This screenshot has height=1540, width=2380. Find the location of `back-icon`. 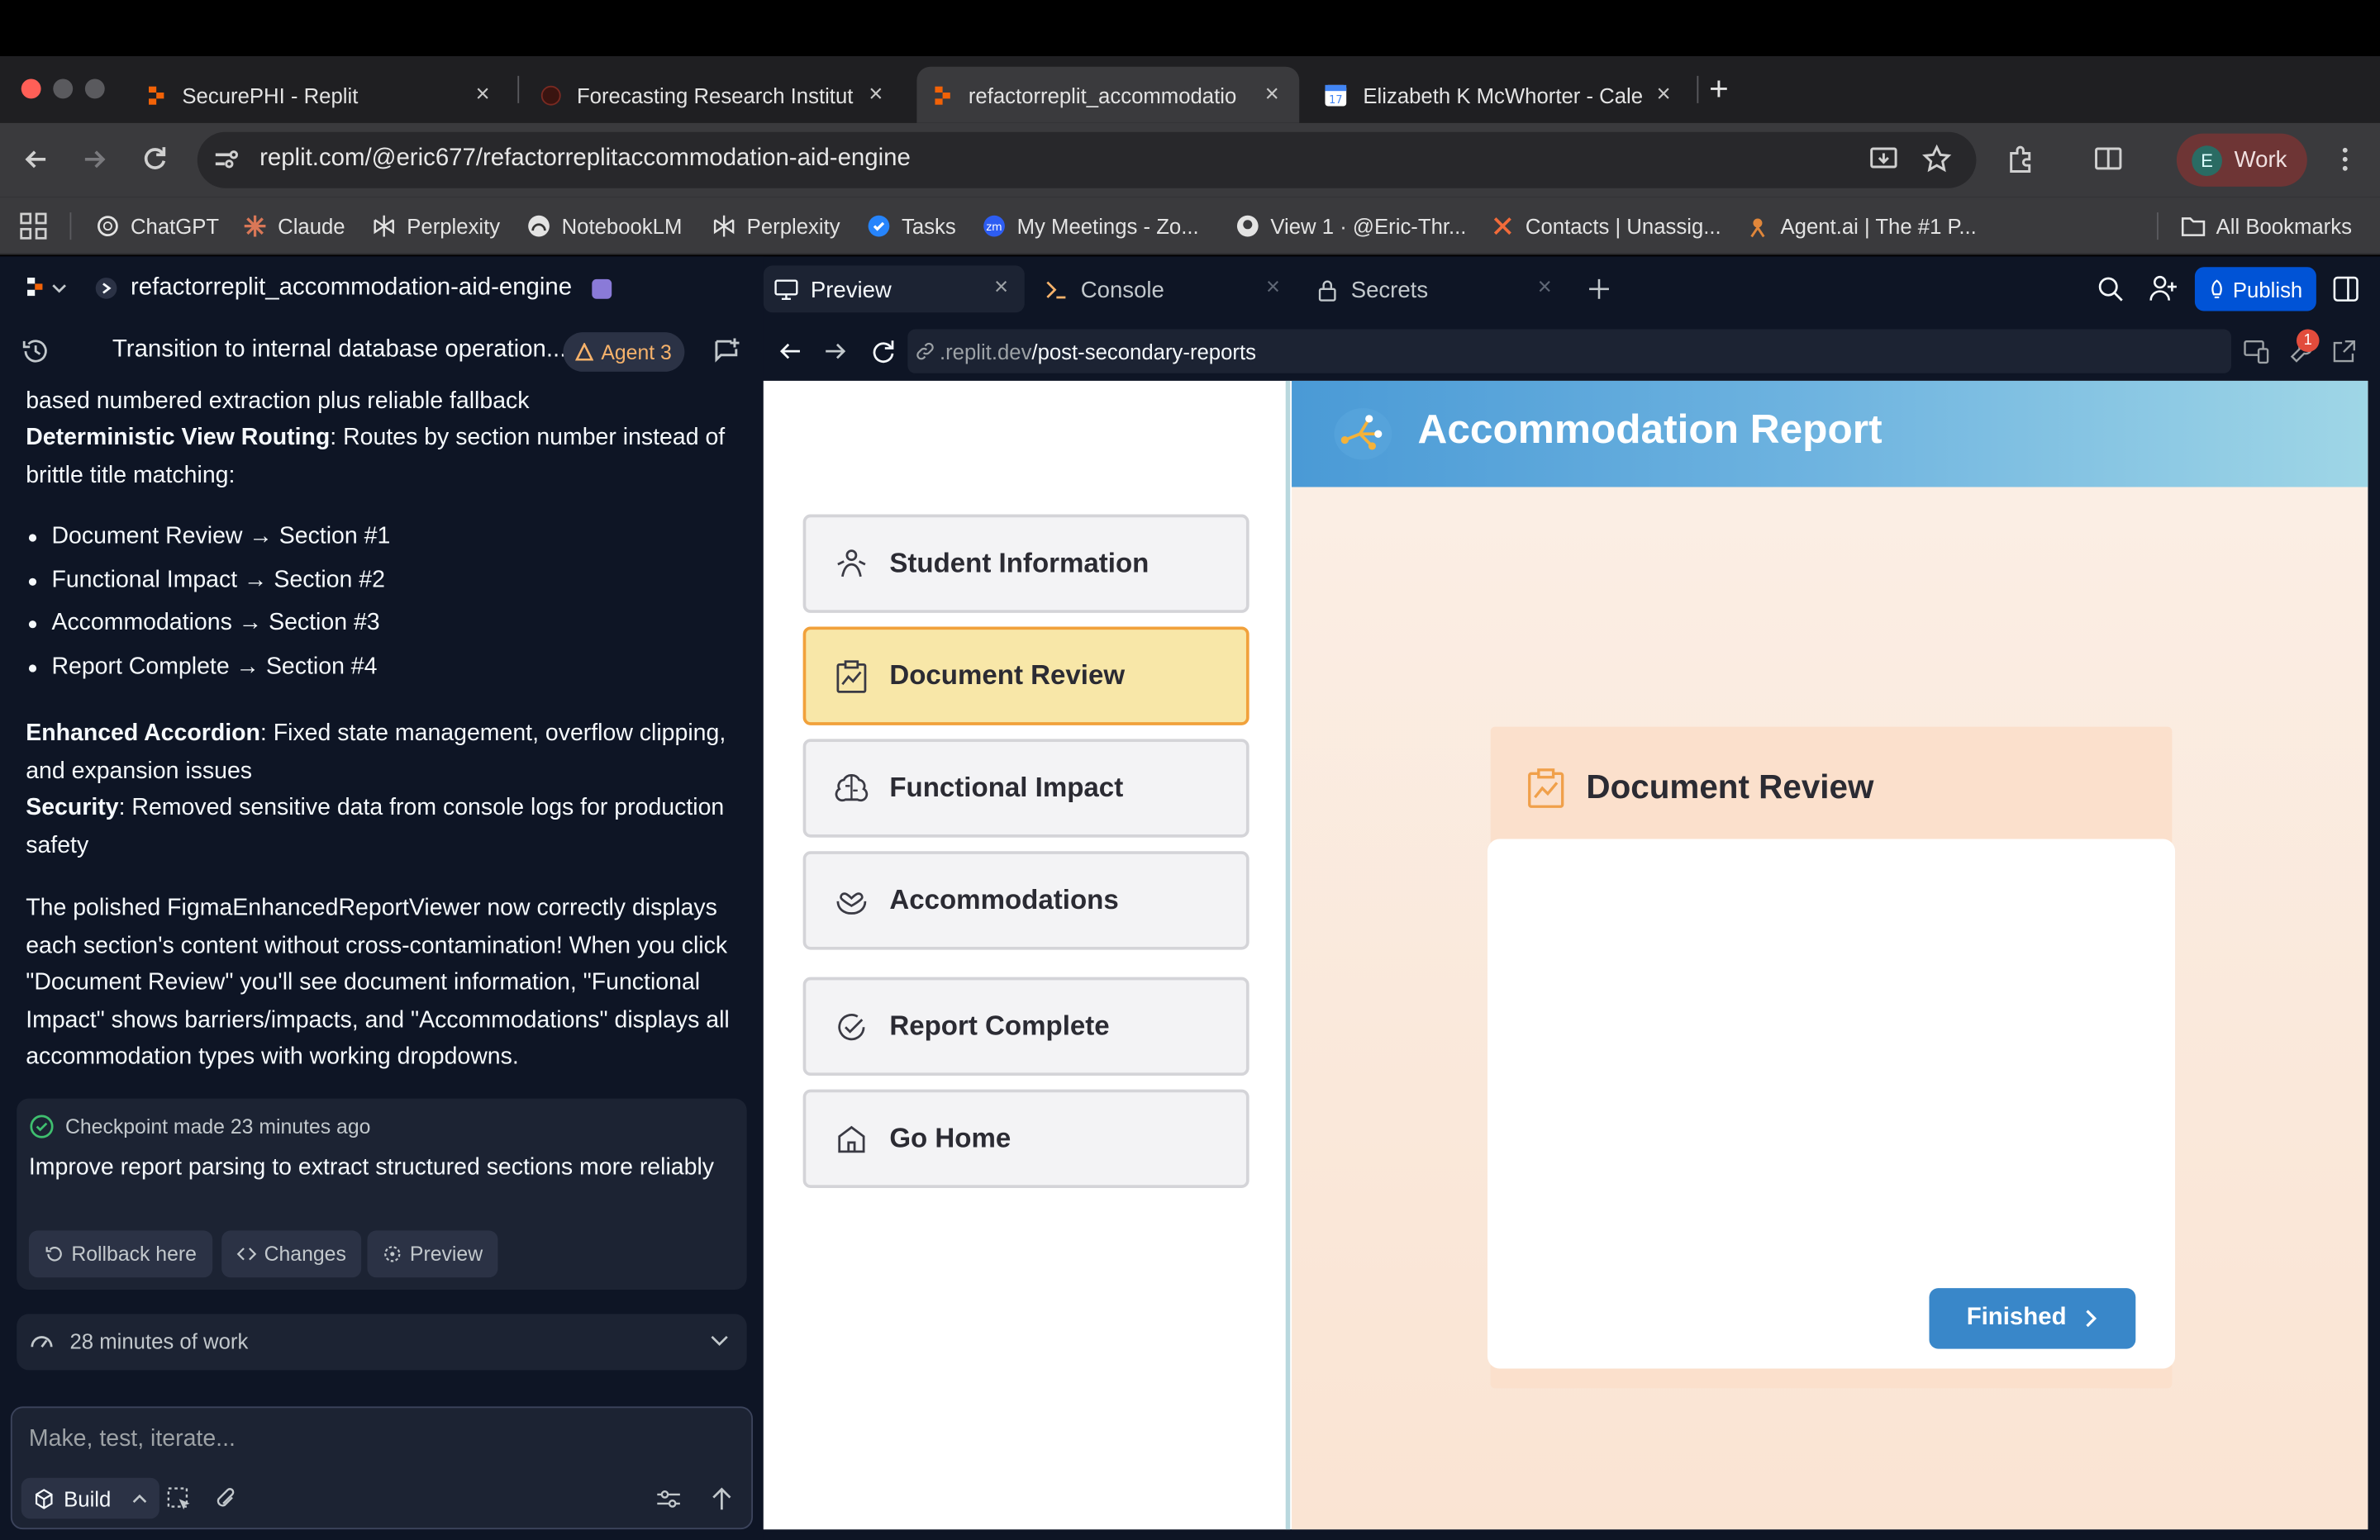

back-icon is located at coordinates (36, 159).